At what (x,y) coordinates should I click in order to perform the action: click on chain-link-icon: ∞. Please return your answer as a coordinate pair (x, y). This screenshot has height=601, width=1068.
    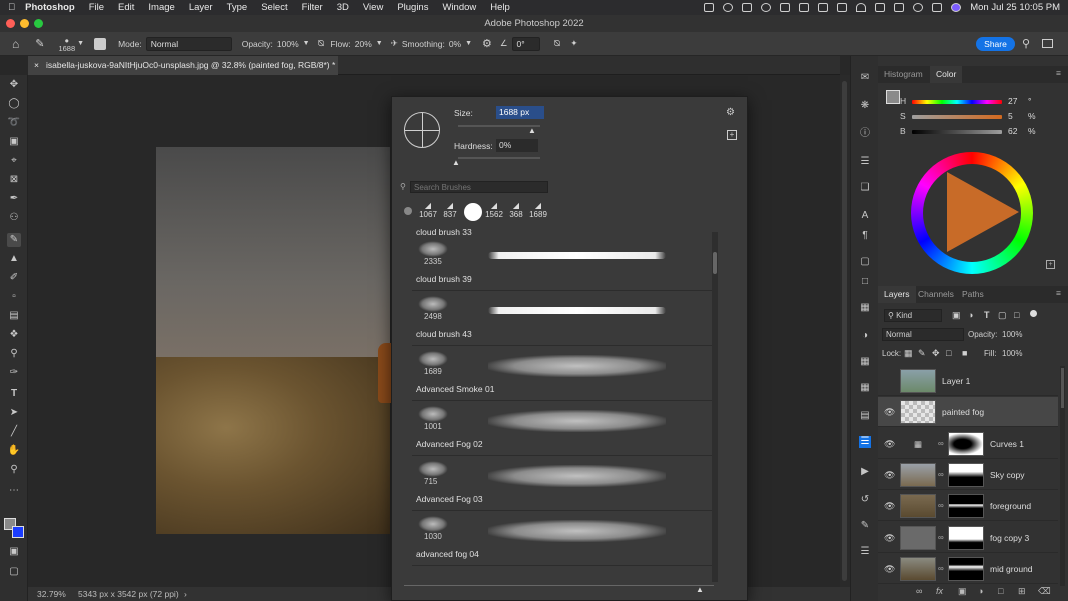
    Looking at the image, I should click on (941, 537).